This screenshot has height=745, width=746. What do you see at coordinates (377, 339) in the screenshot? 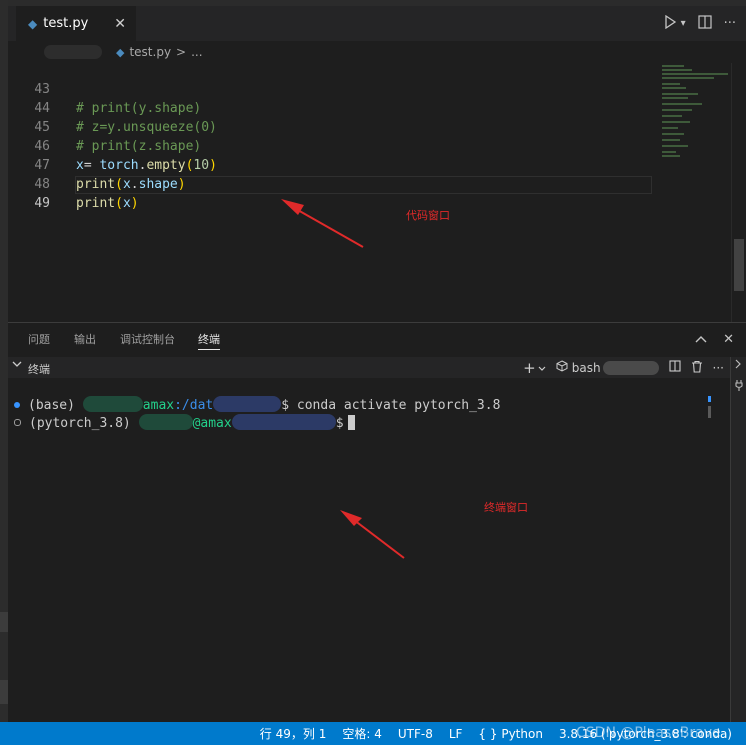
I see `panel-tab-bar: 问题 输出 调试控制台 终端 ✕` at bounding box center [377, 339].